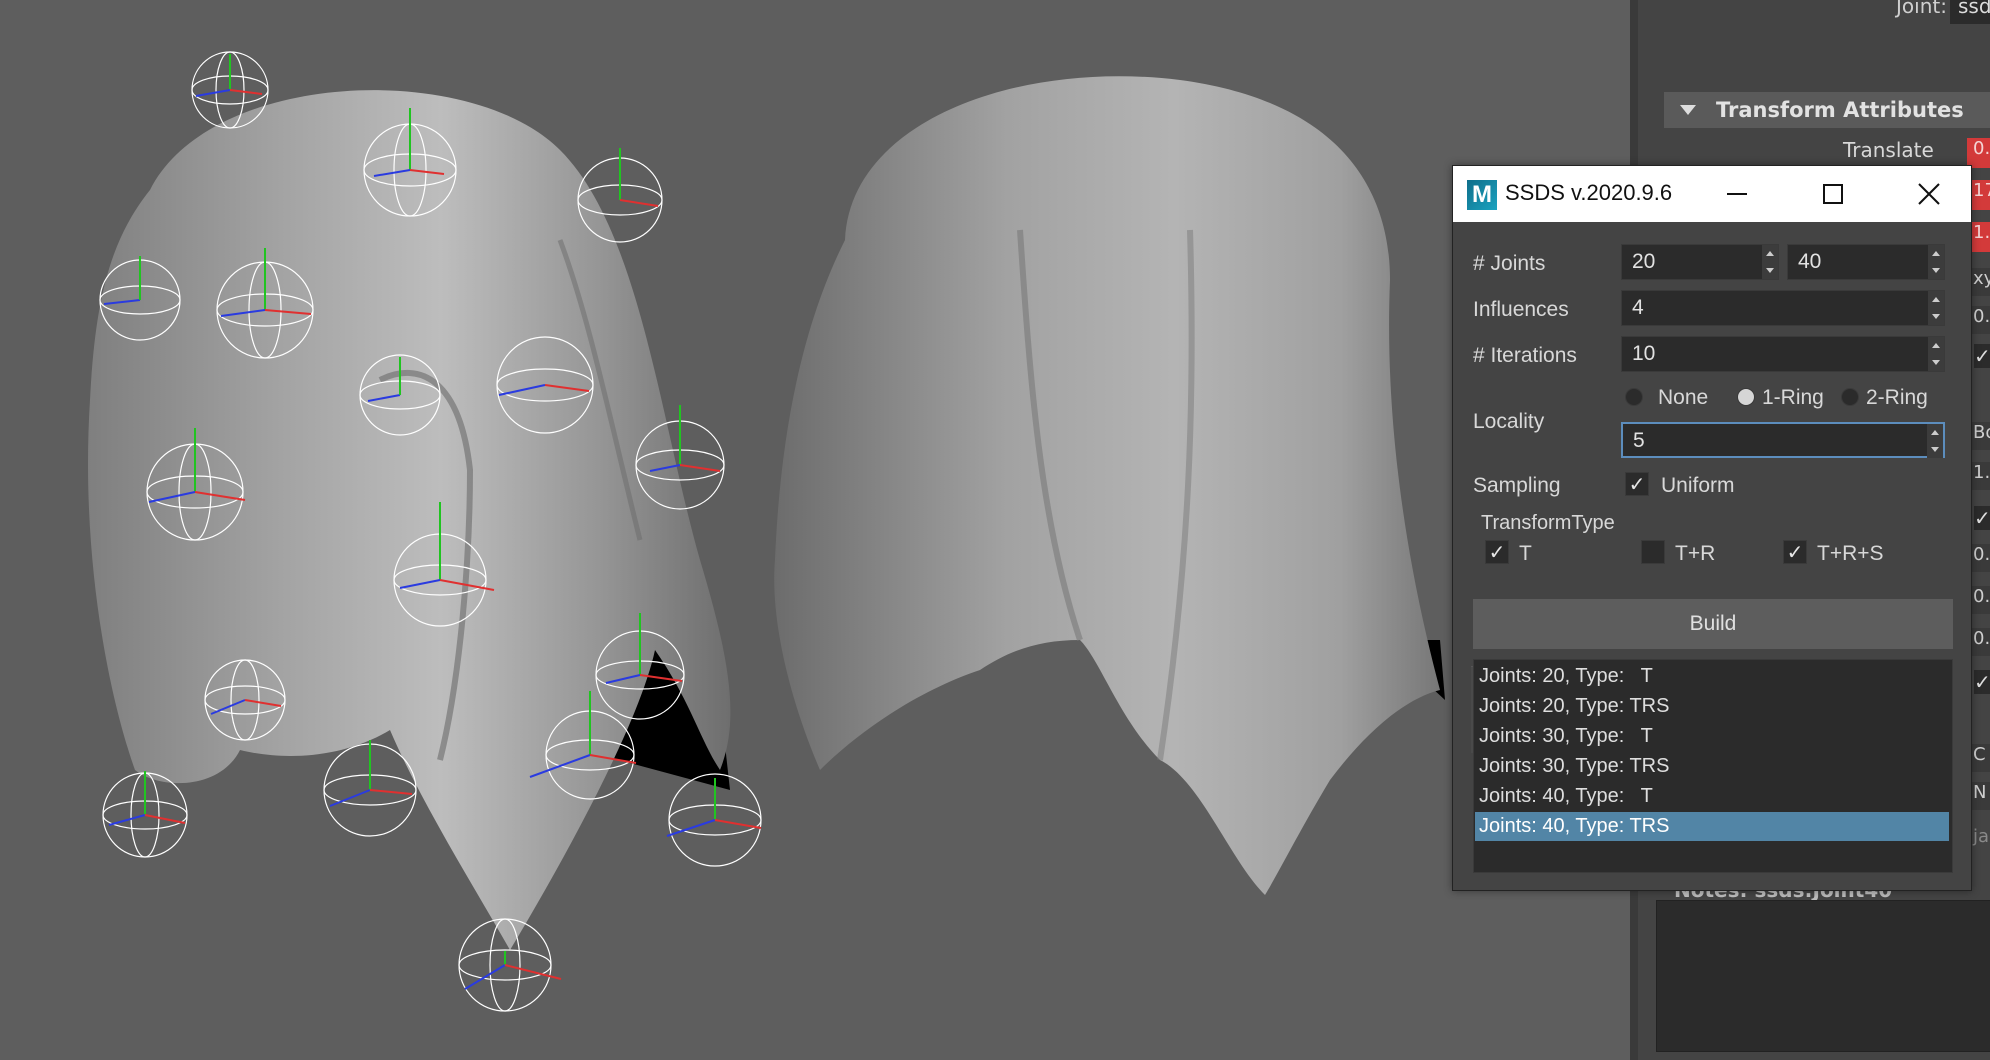 This screenshot has width=1990, height=1060. Describe the element at coordinates (1888, 150) in the screenshot. I see `translate-label: Translate` at that location.